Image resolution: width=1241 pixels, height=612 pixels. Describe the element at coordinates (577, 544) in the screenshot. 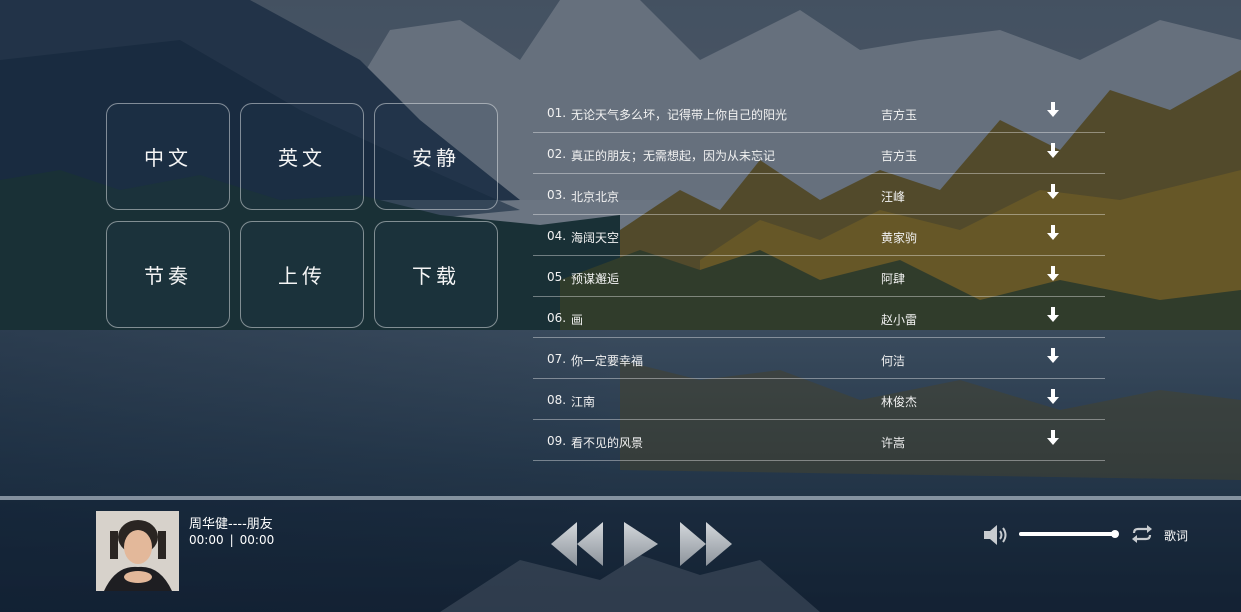

I see `previous-track-icon` at that location.